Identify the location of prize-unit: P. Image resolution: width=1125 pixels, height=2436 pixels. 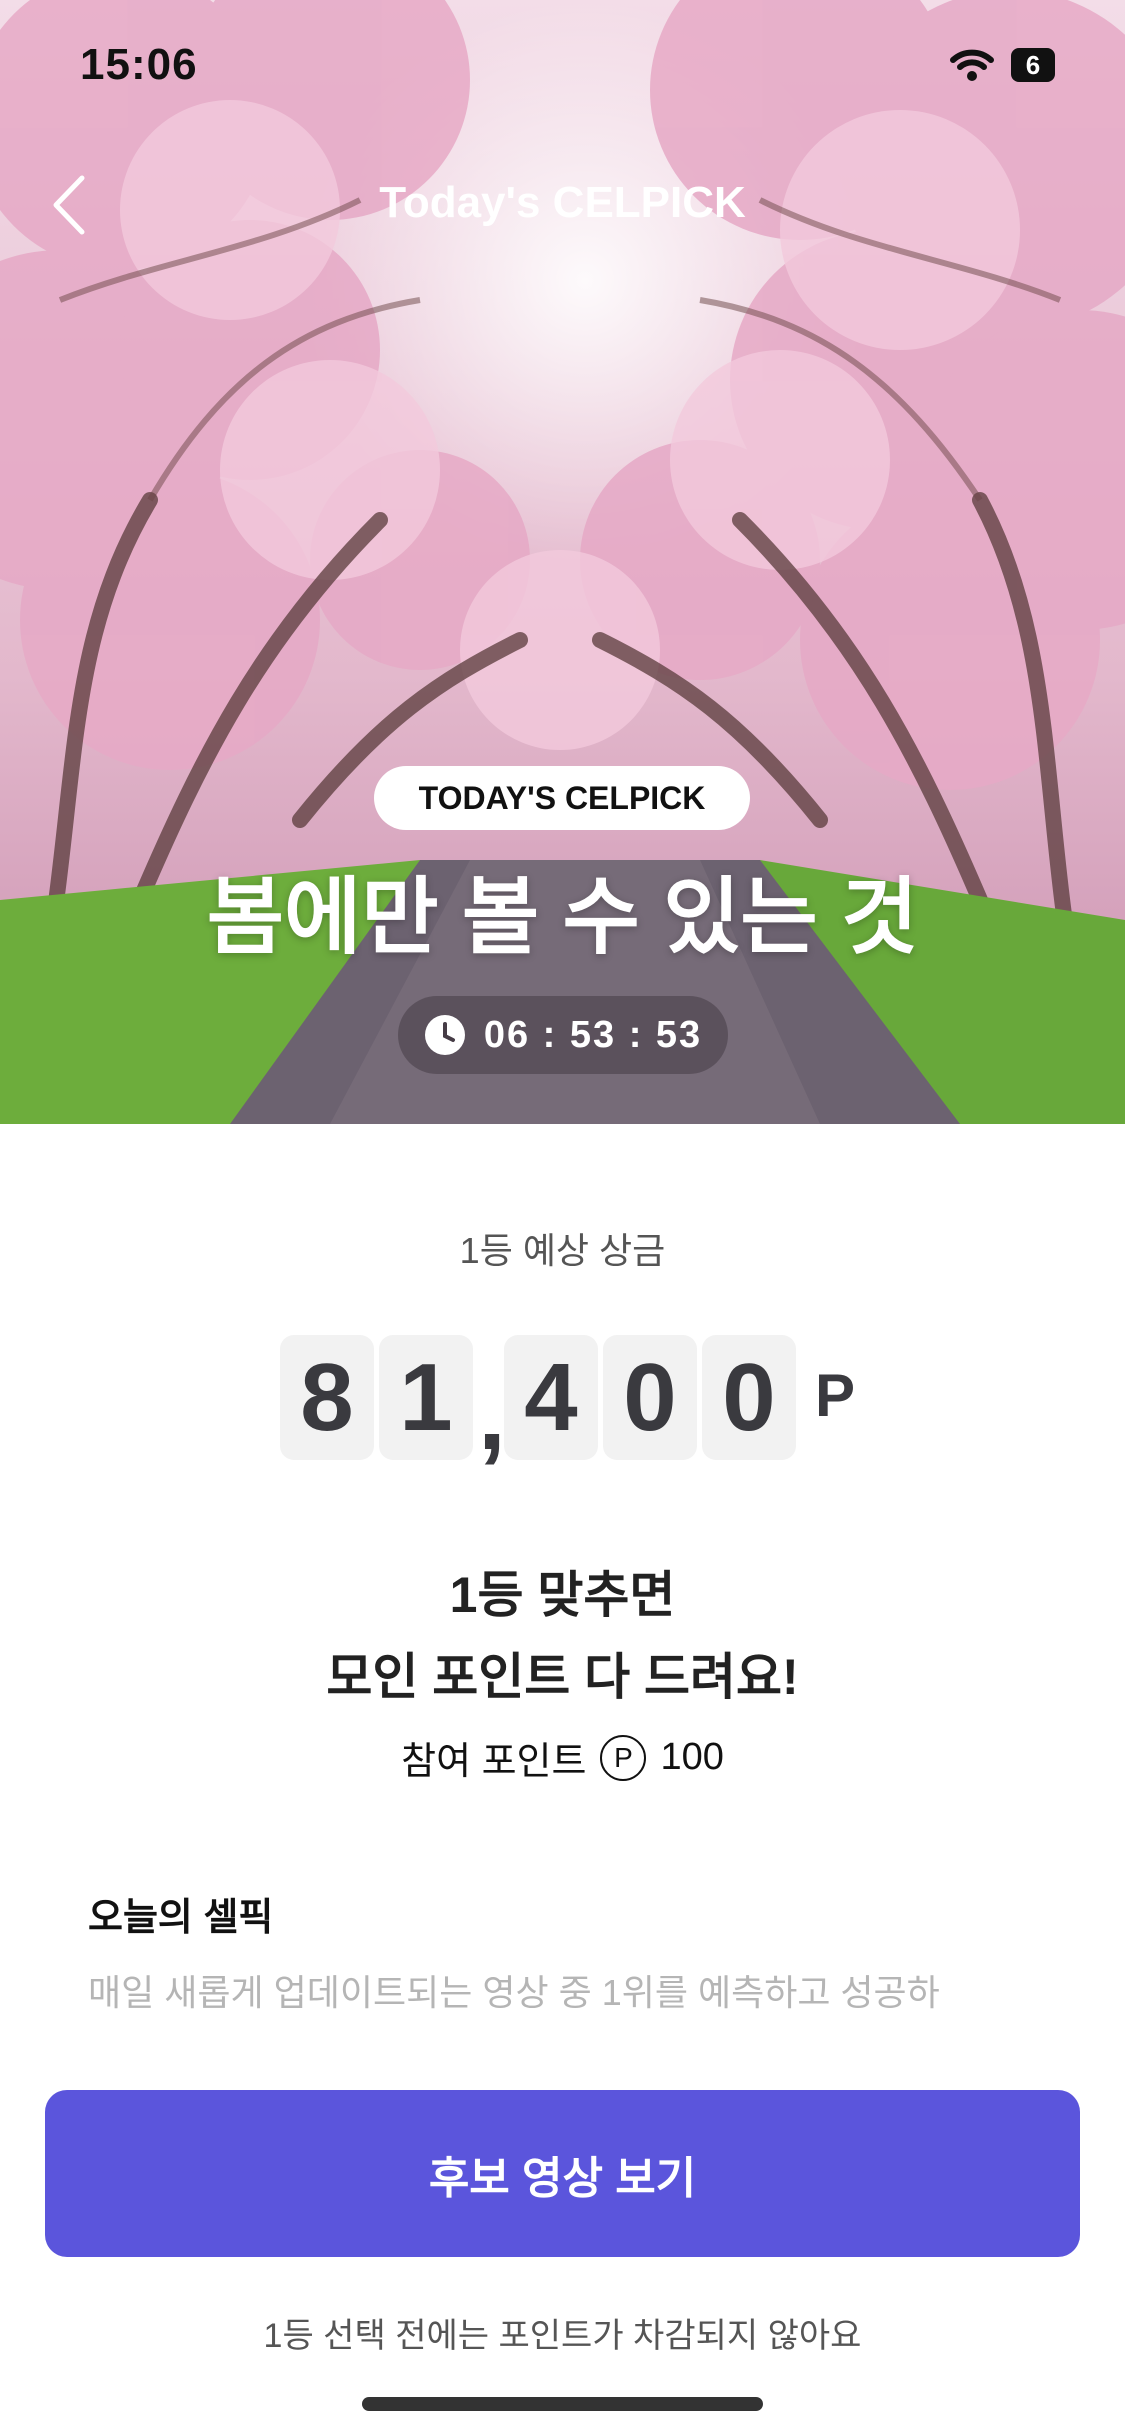
(835, 1395).